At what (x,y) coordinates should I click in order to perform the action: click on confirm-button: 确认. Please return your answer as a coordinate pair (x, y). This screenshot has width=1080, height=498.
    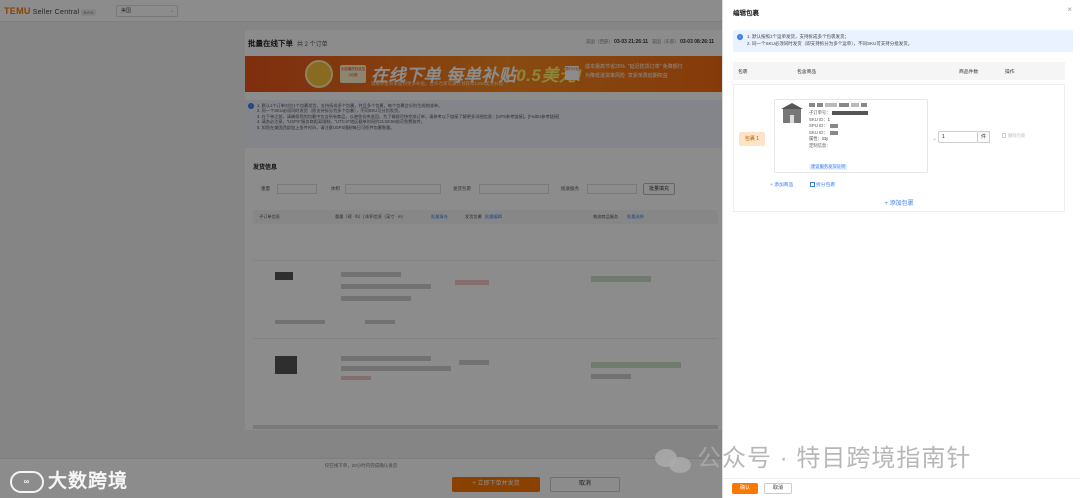
    Looking at the image, I should click on (745, 488).